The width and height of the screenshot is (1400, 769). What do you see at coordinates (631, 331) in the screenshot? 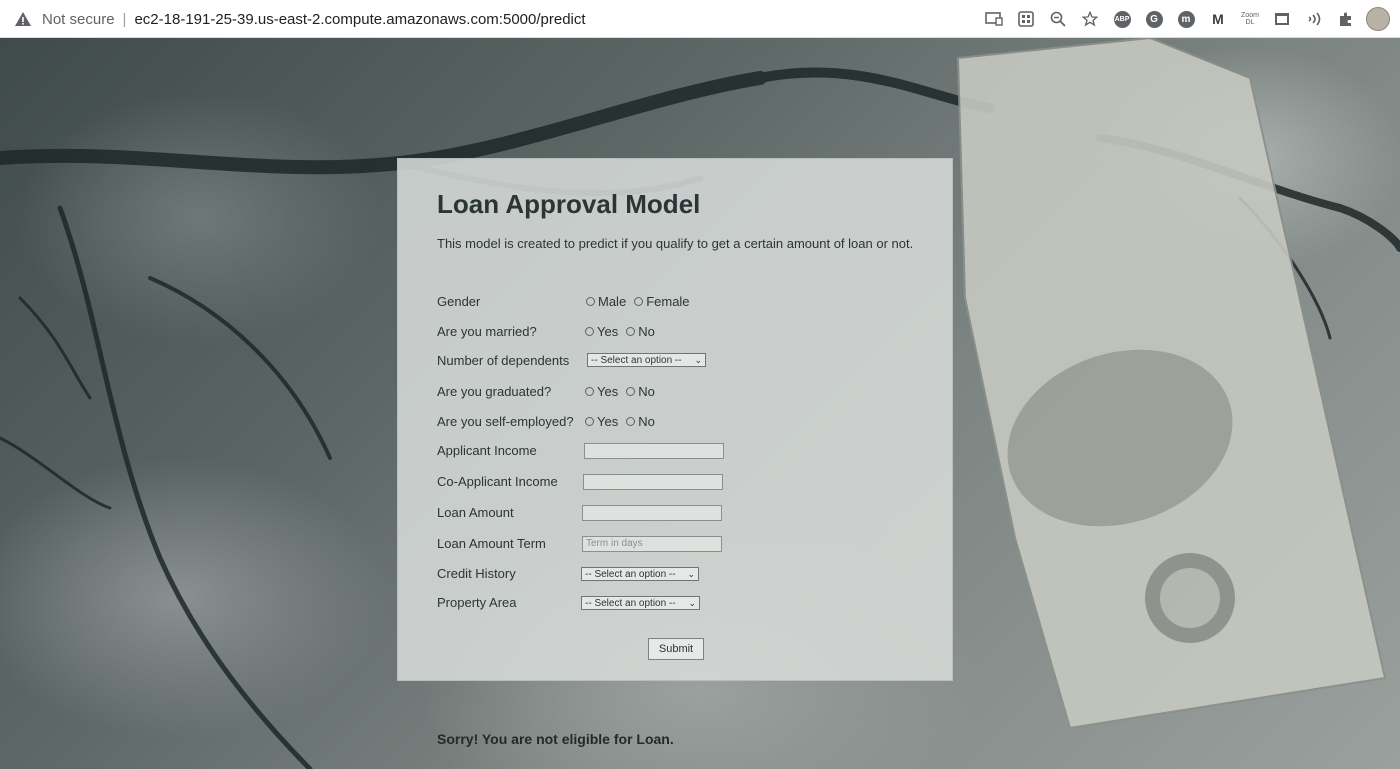
I see `married-no-radio` at bounding box center [631, 331].